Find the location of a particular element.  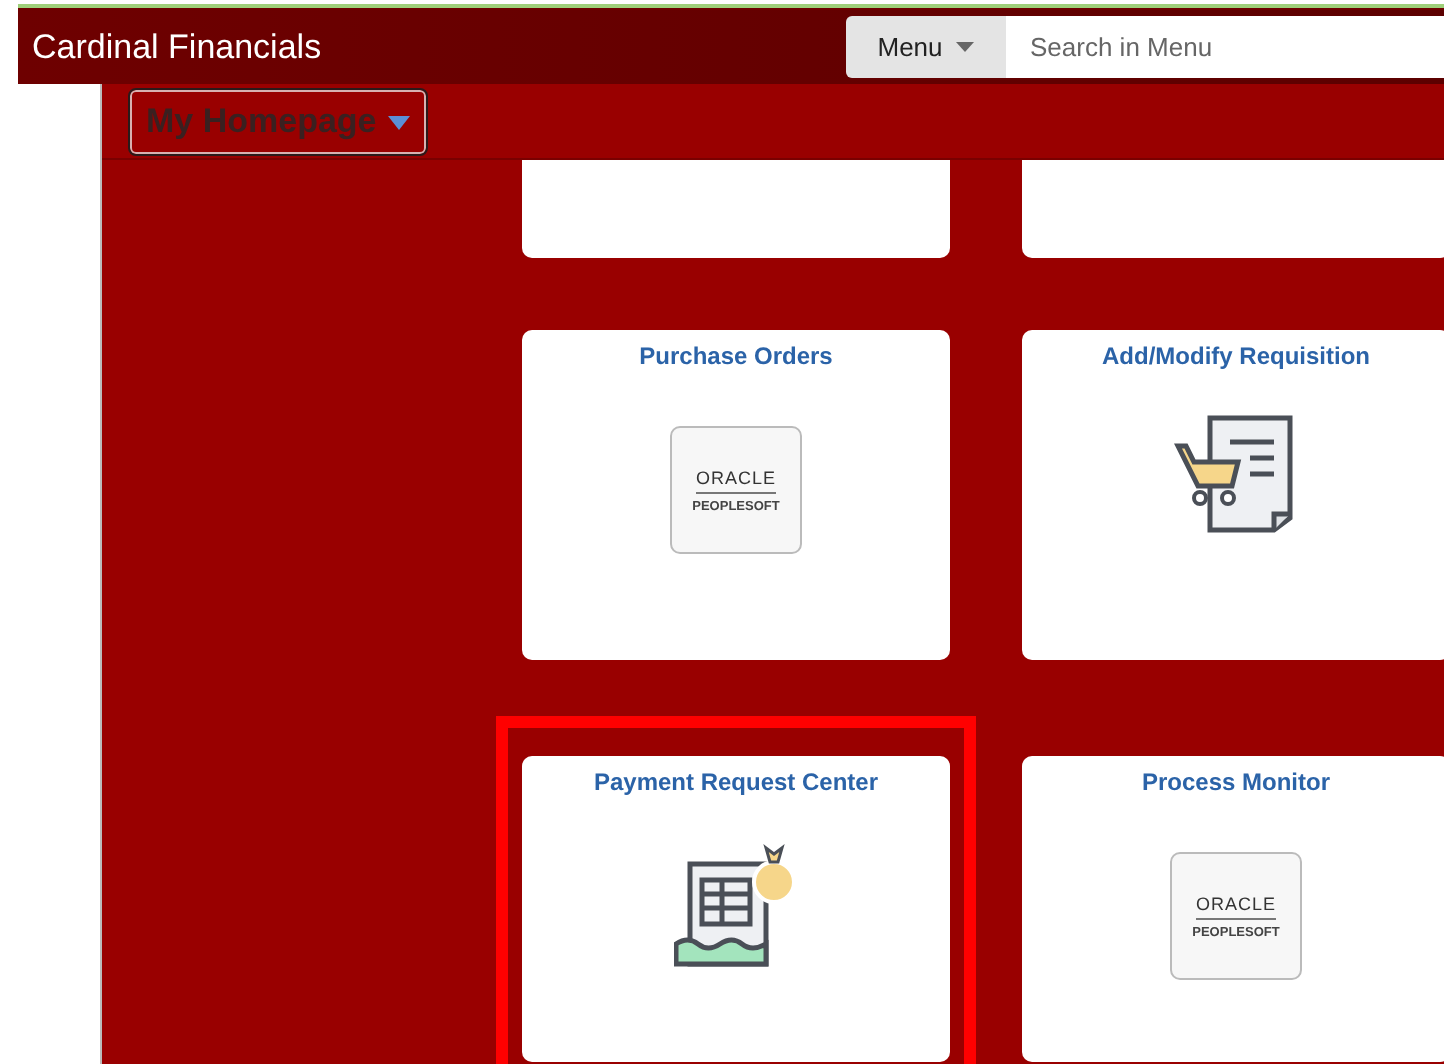

search-field: Search in Menu is located at coordinates (1225, 47).